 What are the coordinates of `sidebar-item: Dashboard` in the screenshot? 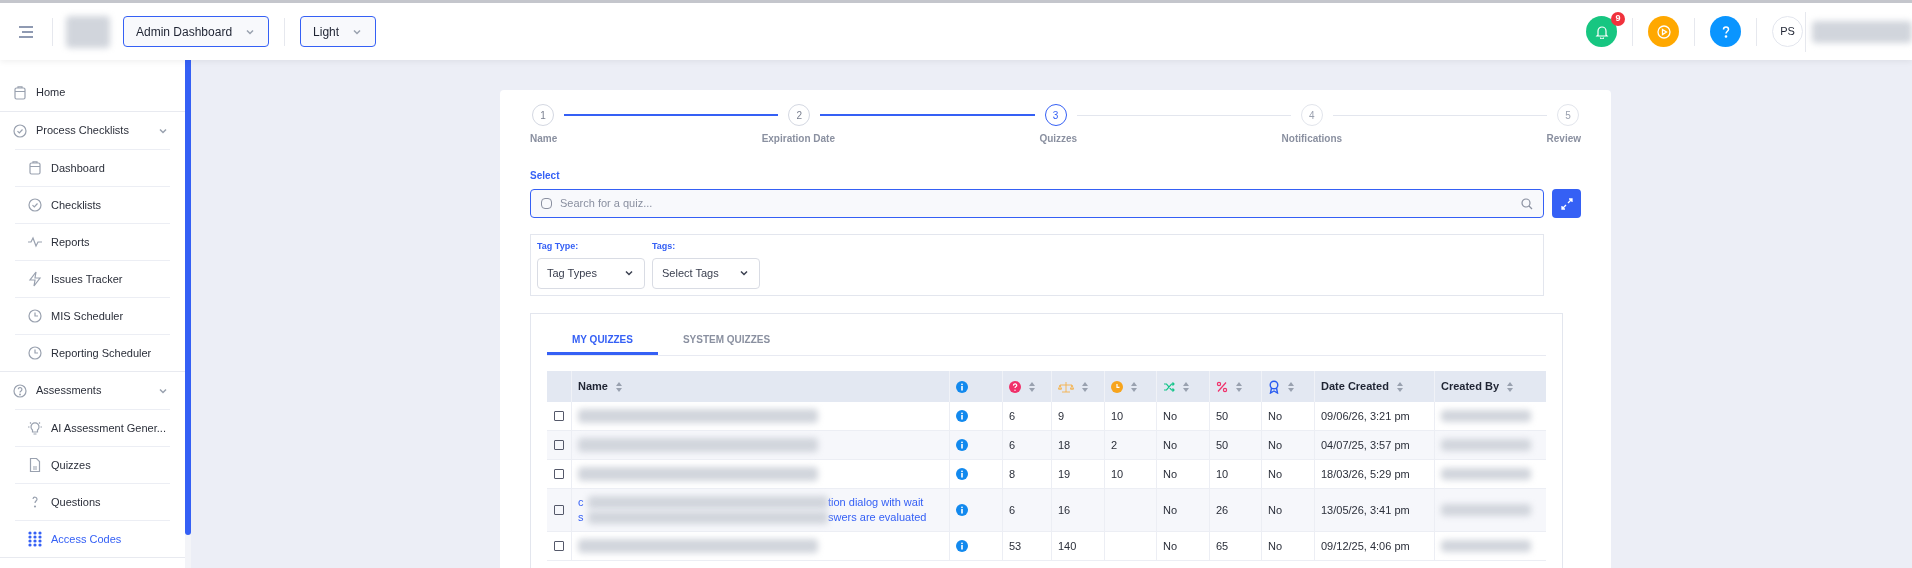 It's located at (92, 167).